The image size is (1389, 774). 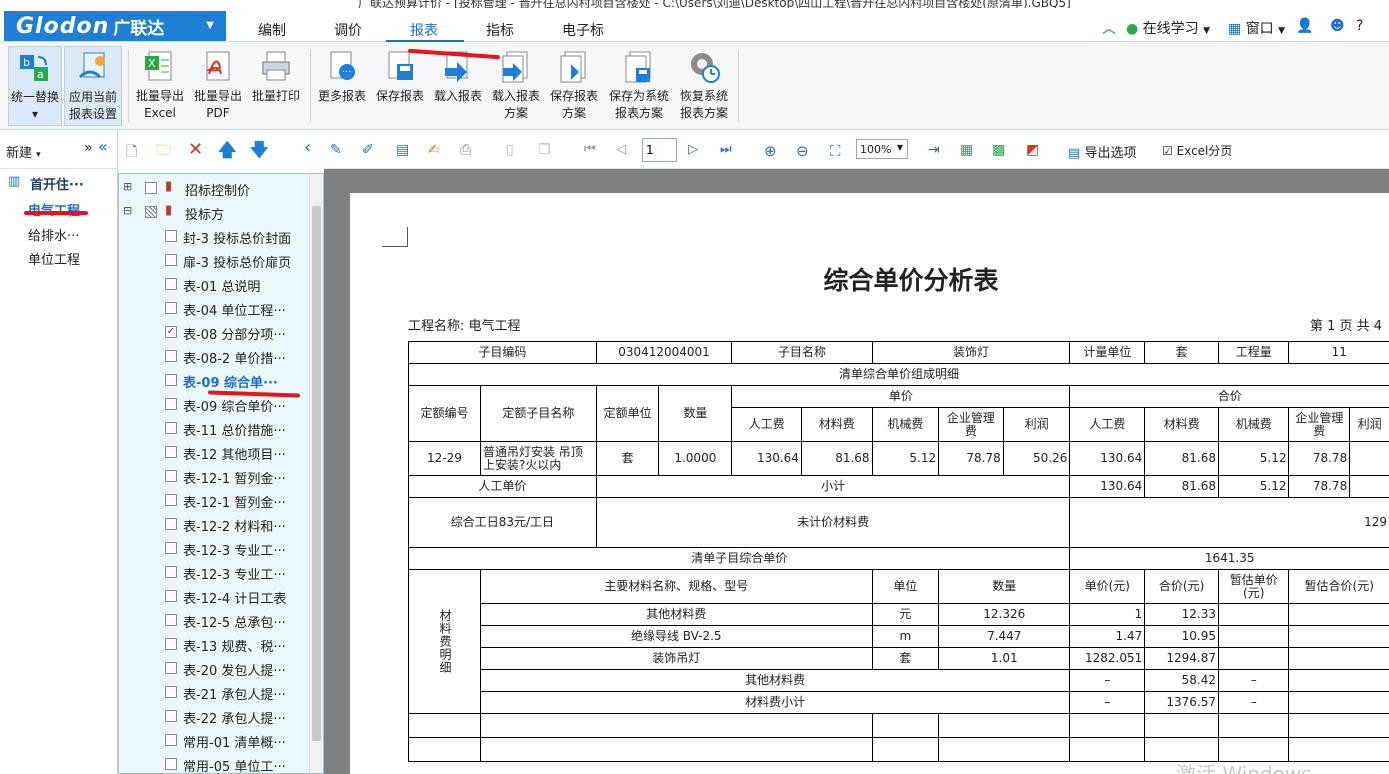 What do you see at coordinates (728, 150) in the screenshot?
I see `last-page-icon: ⏭` at bounding box center [728, 150].